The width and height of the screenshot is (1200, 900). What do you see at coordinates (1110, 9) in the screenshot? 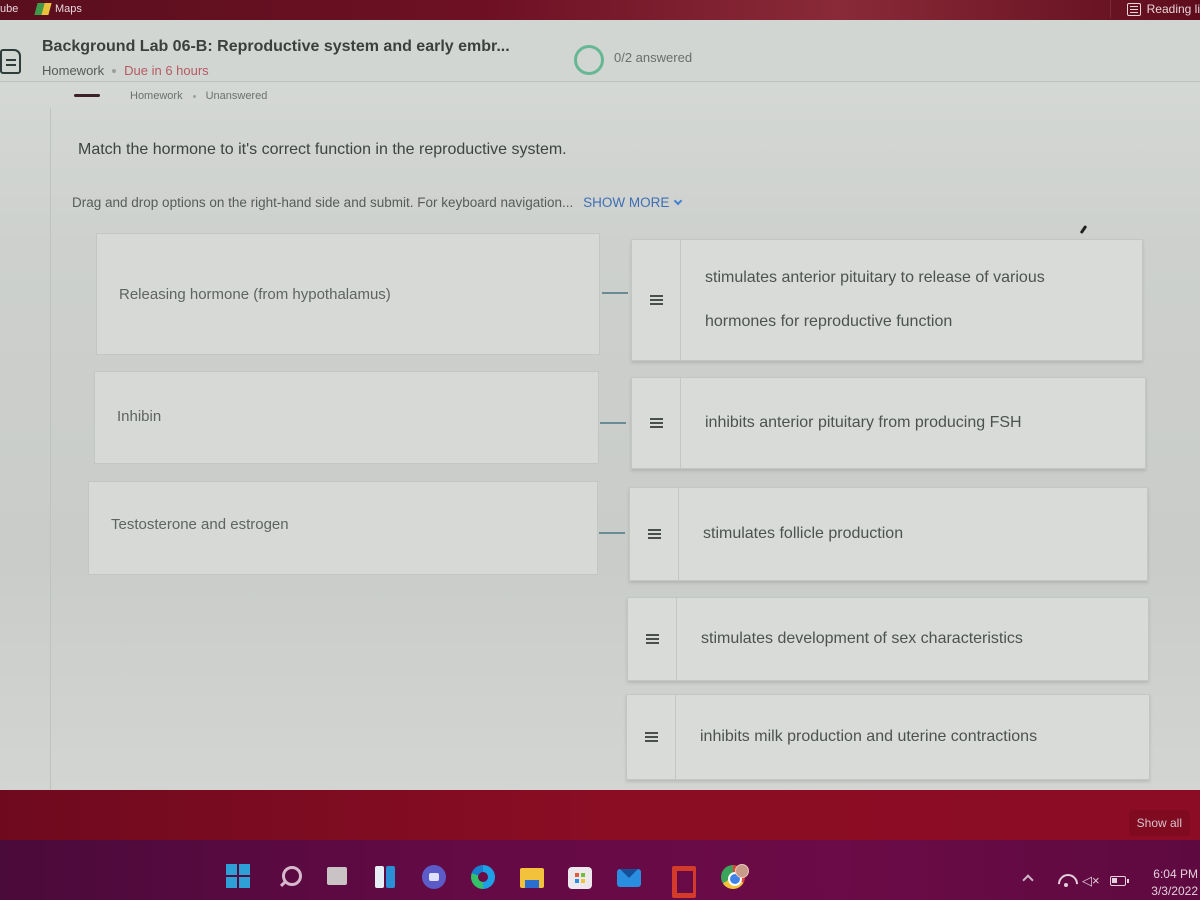
I see `favorites-divider` at bounding box center [1110, 9].